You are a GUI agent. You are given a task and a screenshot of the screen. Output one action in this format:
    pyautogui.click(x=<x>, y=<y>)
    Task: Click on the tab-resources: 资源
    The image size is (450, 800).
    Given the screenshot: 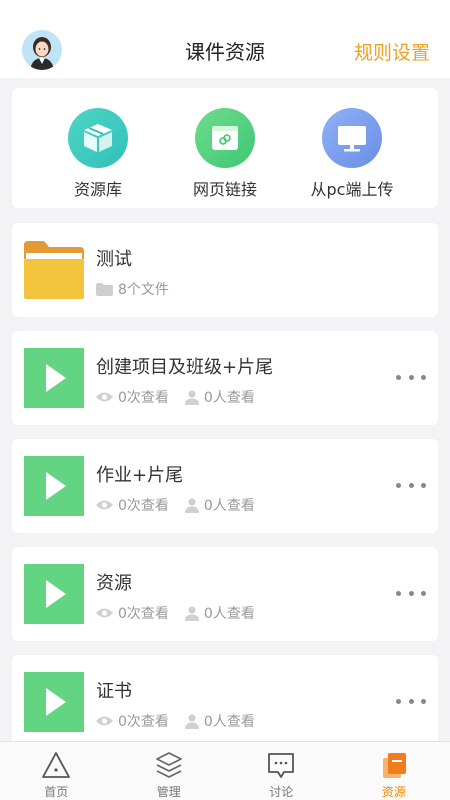 What is the action you would take?
    pyautogui.click(x=394, y=771)
    